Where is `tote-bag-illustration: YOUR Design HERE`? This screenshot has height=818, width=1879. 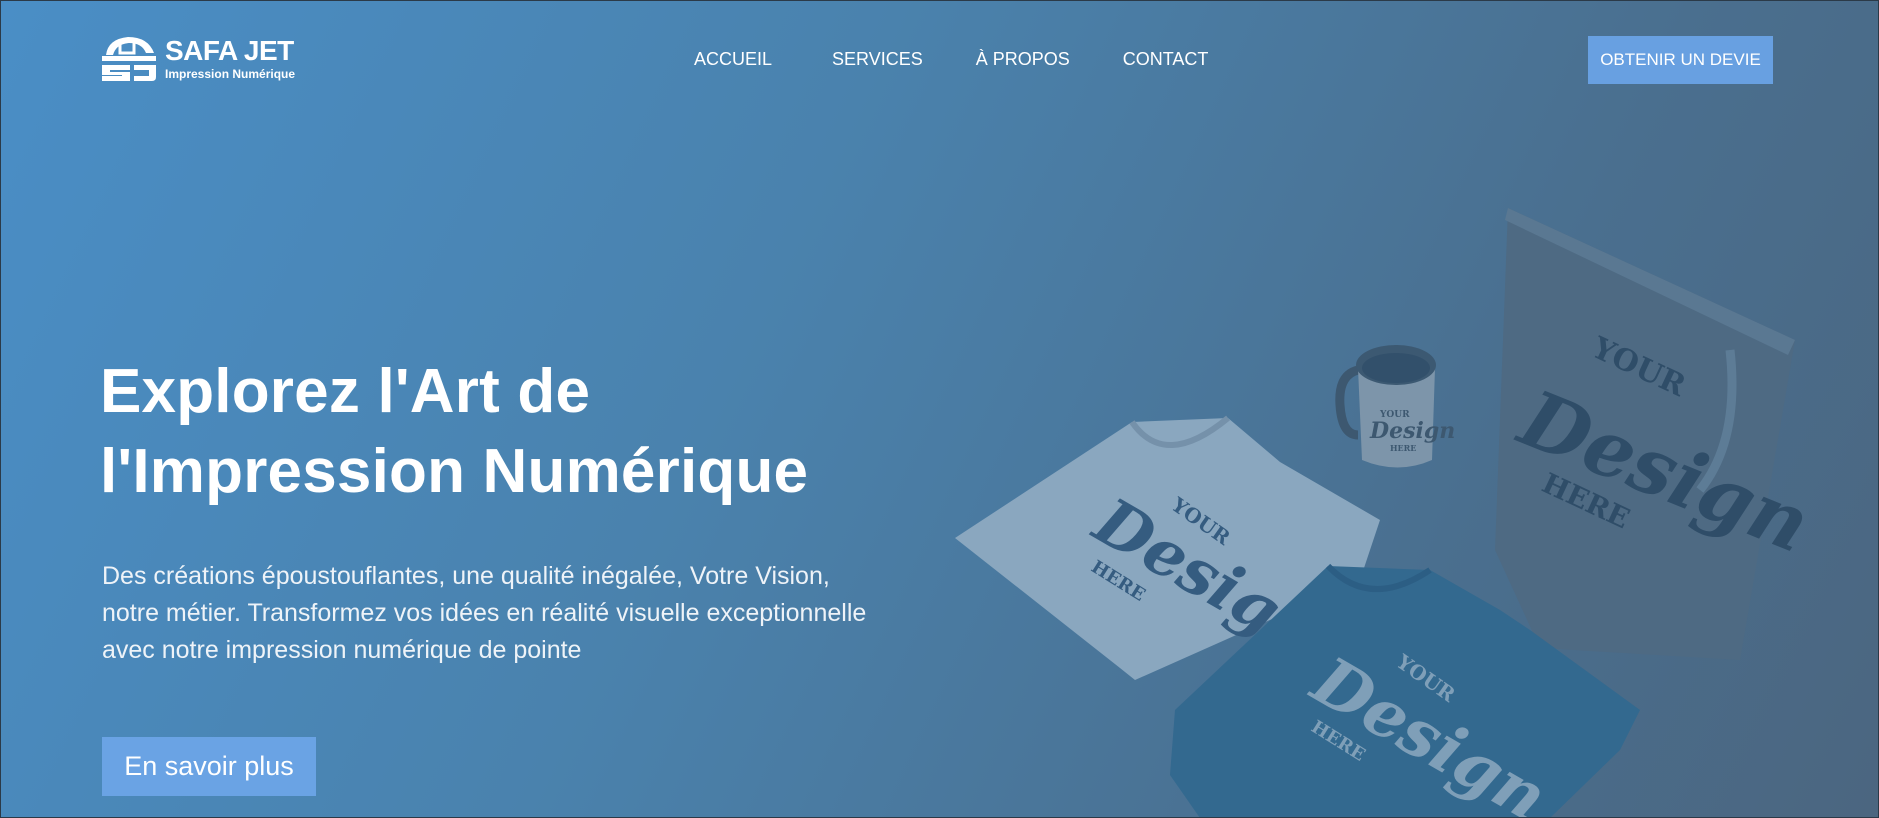
tote-bag-illustration: YOUR Design HERE is located at coordinates (1657, 434).